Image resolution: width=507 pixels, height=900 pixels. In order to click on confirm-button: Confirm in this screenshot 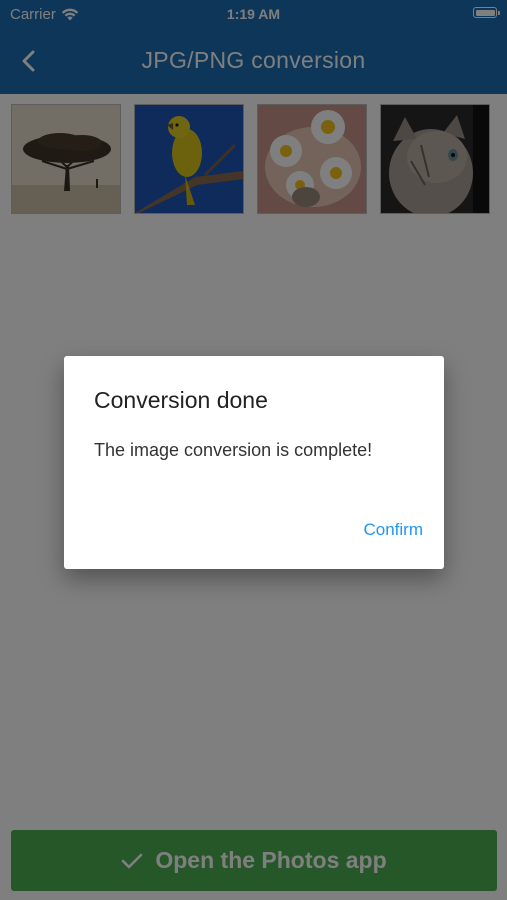, I will do `click(393, 530)`.